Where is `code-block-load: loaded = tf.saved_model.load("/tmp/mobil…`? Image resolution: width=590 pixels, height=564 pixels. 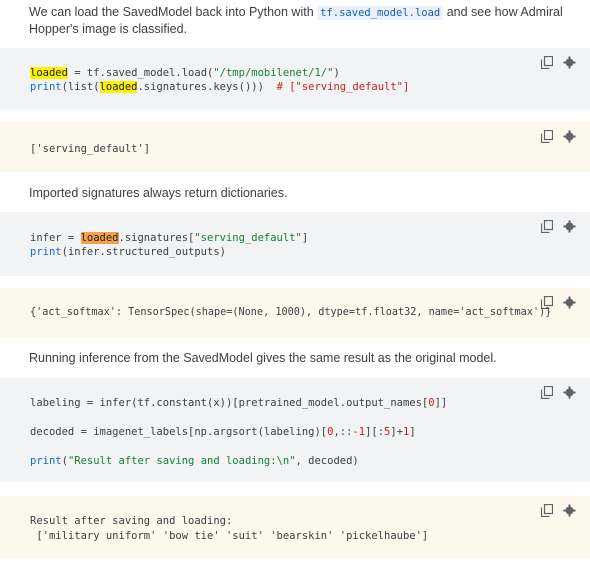 code-block-load: loaded = tf.saved_model.load("/tmp/mobil… is located at coordinates (295, 79).